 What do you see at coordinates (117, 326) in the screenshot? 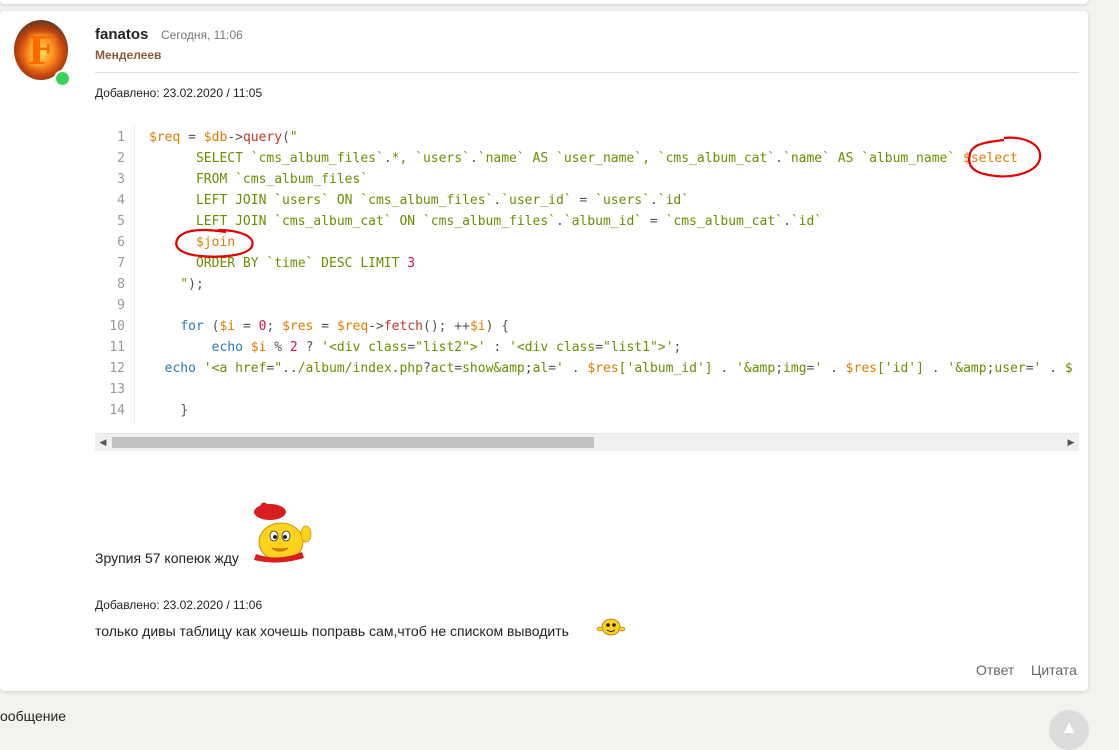
I see `line-number: 10` at bounding box center [117, 326].